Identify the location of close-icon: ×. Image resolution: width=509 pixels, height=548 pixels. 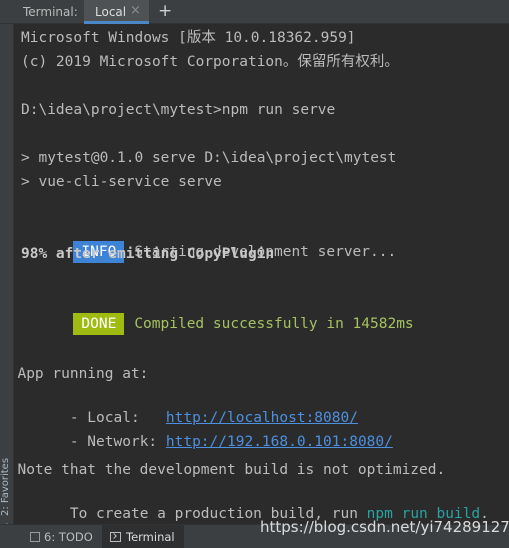
(135, 11).